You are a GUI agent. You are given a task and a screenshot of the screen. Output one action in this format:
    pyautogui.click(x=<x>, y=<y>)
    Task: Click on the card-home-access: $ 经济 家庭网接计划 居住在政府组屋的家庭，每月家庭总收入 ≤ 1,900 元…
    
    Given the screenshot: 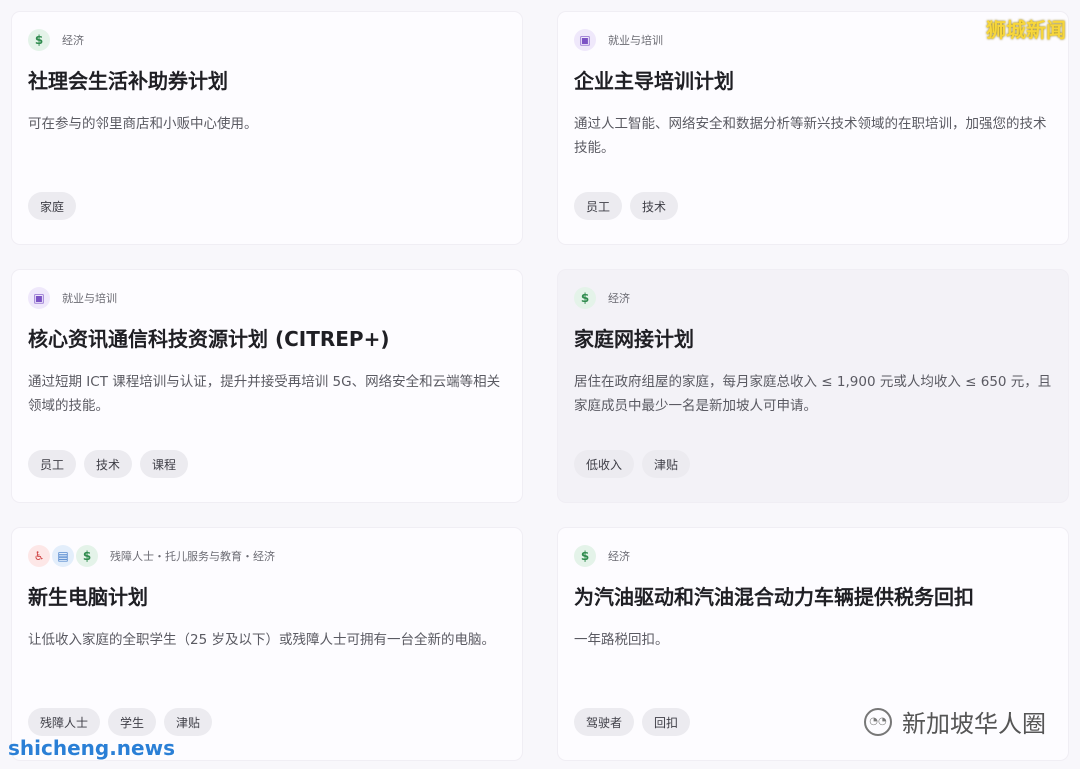 What is the action you would take?
    pyautogui.click(x=813, y=386)
    